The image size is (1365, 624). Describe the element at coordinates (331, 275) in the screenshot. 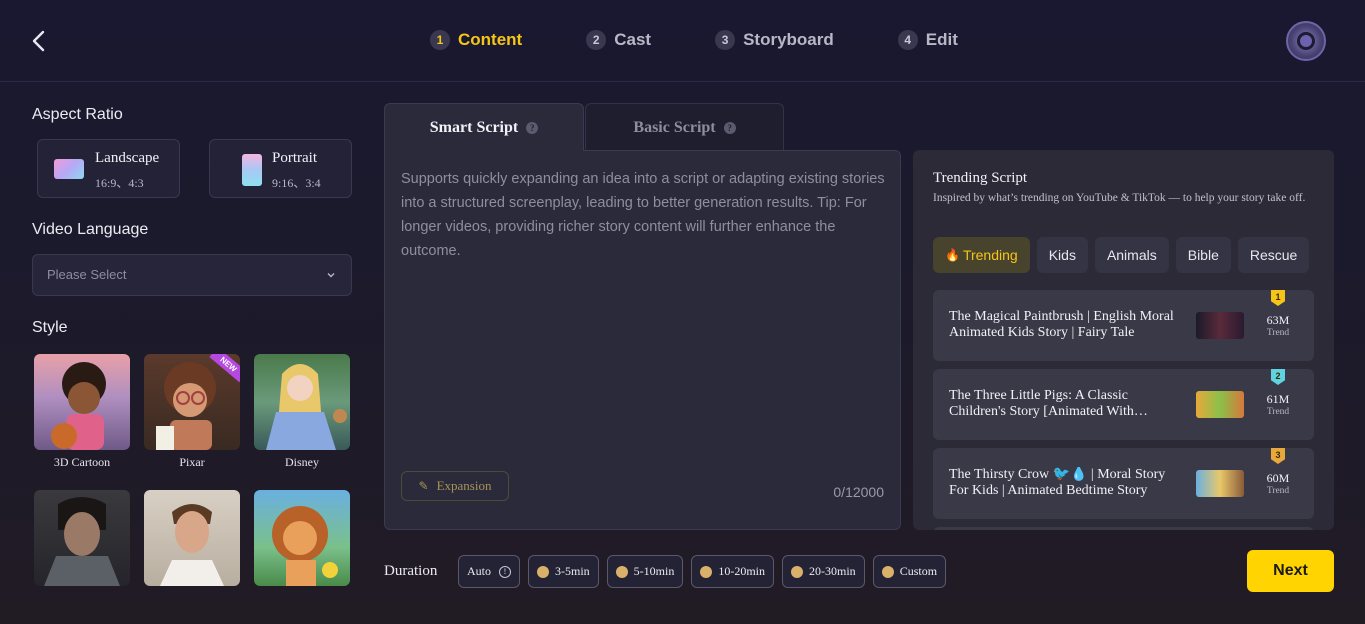

I see `chevron-down-icon` at that location.